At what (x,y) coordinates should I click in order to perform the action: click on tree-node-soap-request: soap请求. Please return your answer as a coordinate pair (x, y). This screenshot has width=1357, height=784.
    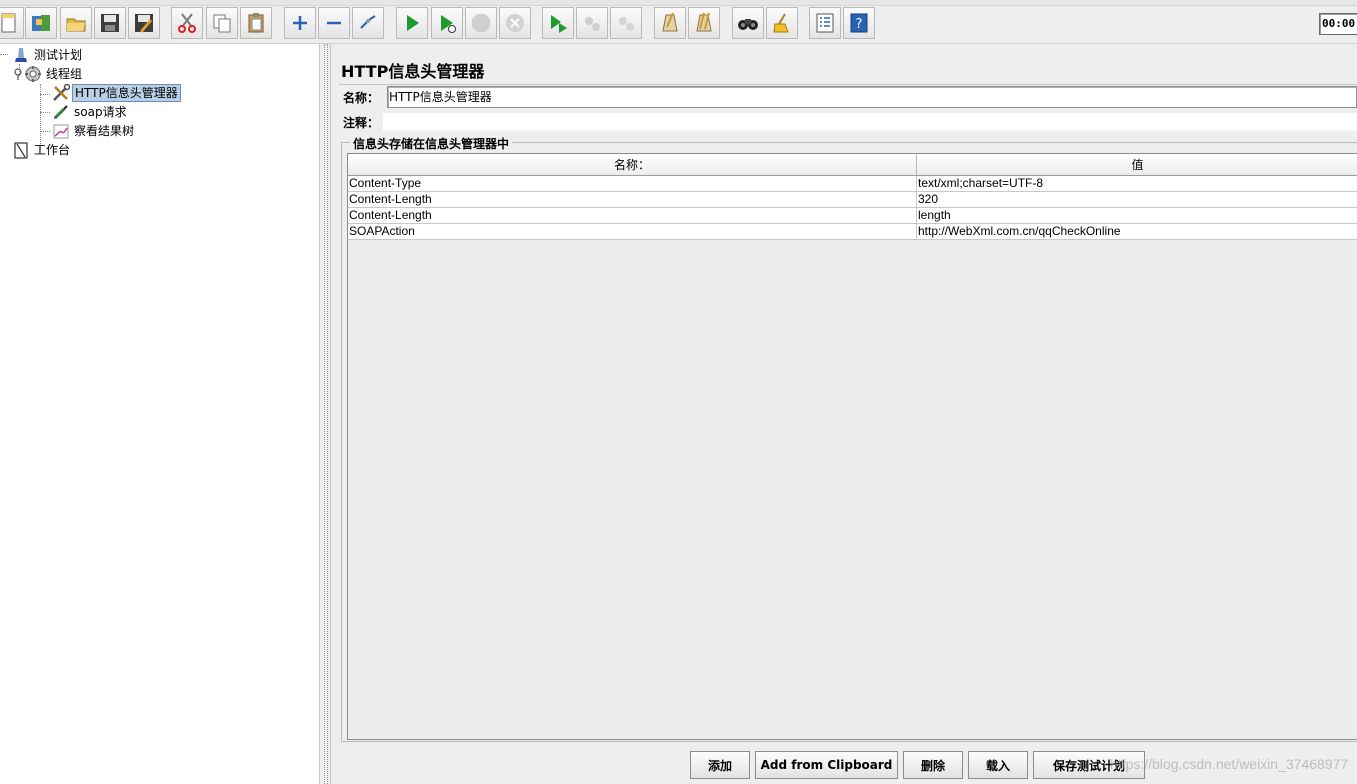
    Looking at the image, I should click on (90, 112).